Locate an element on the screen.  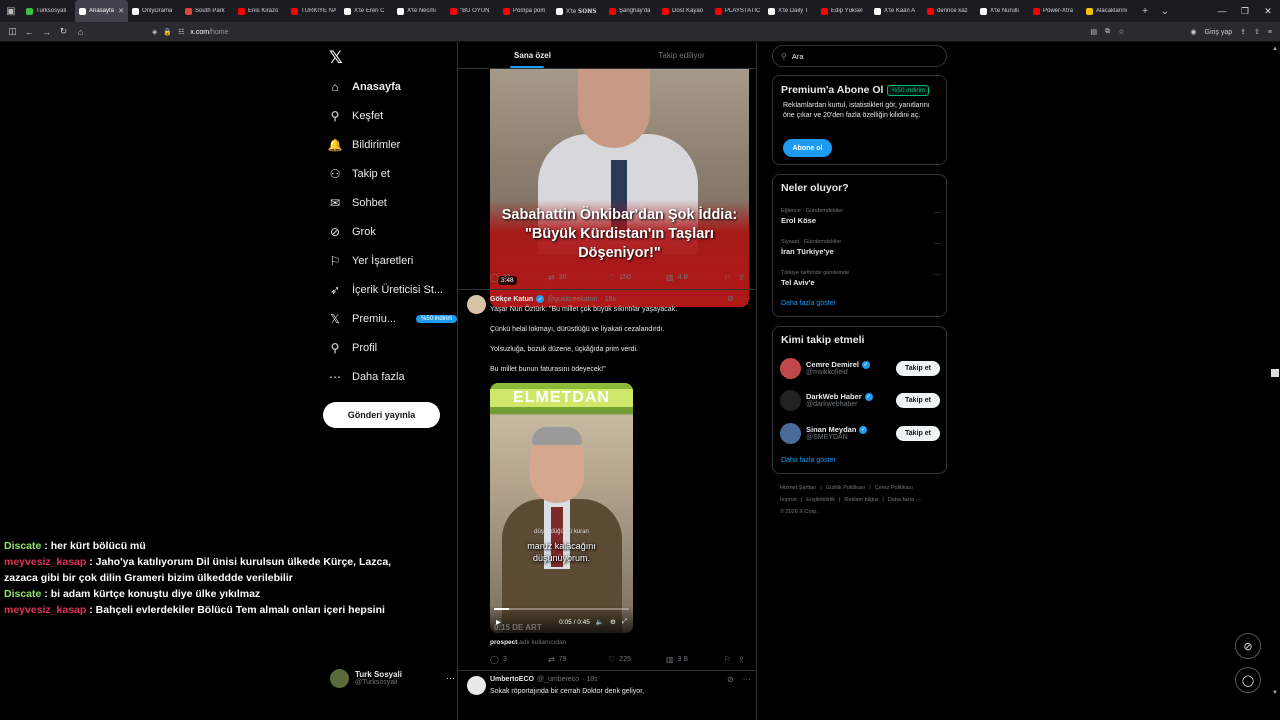
tweet-author: Gökçe Katun is located at coordinates (511, 299).